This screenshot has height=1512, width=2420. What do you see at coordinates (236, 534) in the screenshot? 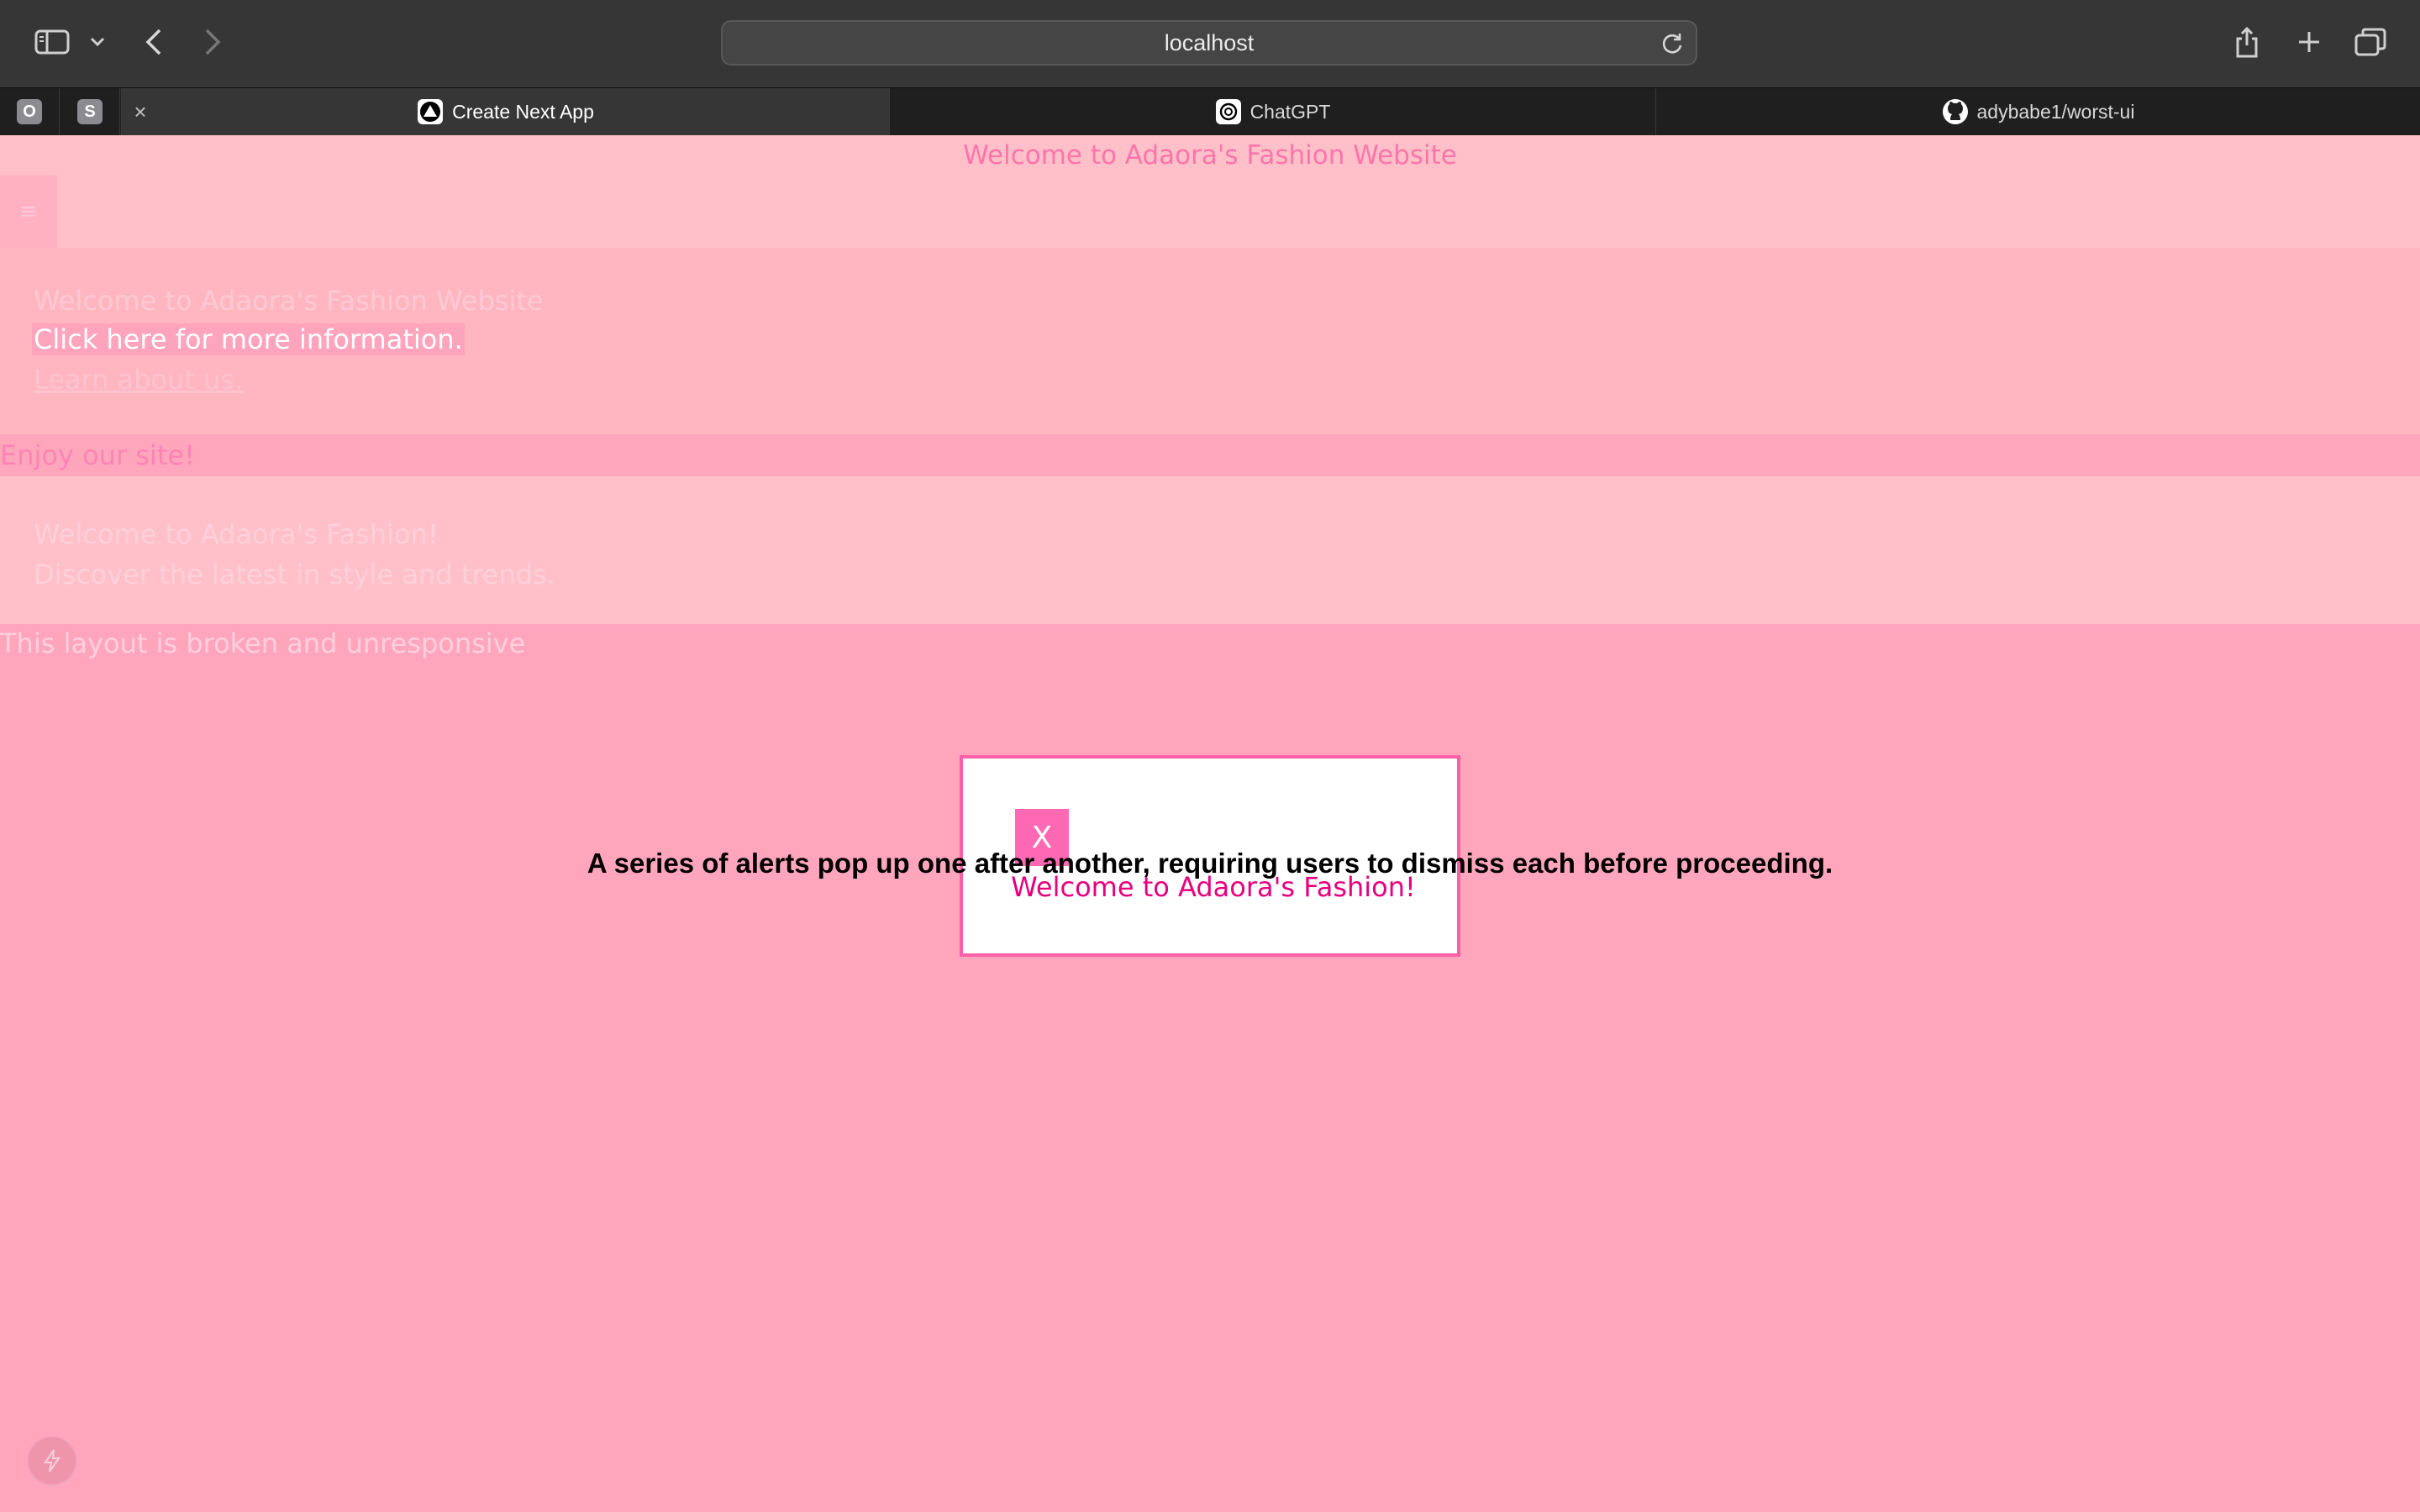
I see `band-heading: Welcome to Adaora's Fashion!` at bounding box center [236, 534].